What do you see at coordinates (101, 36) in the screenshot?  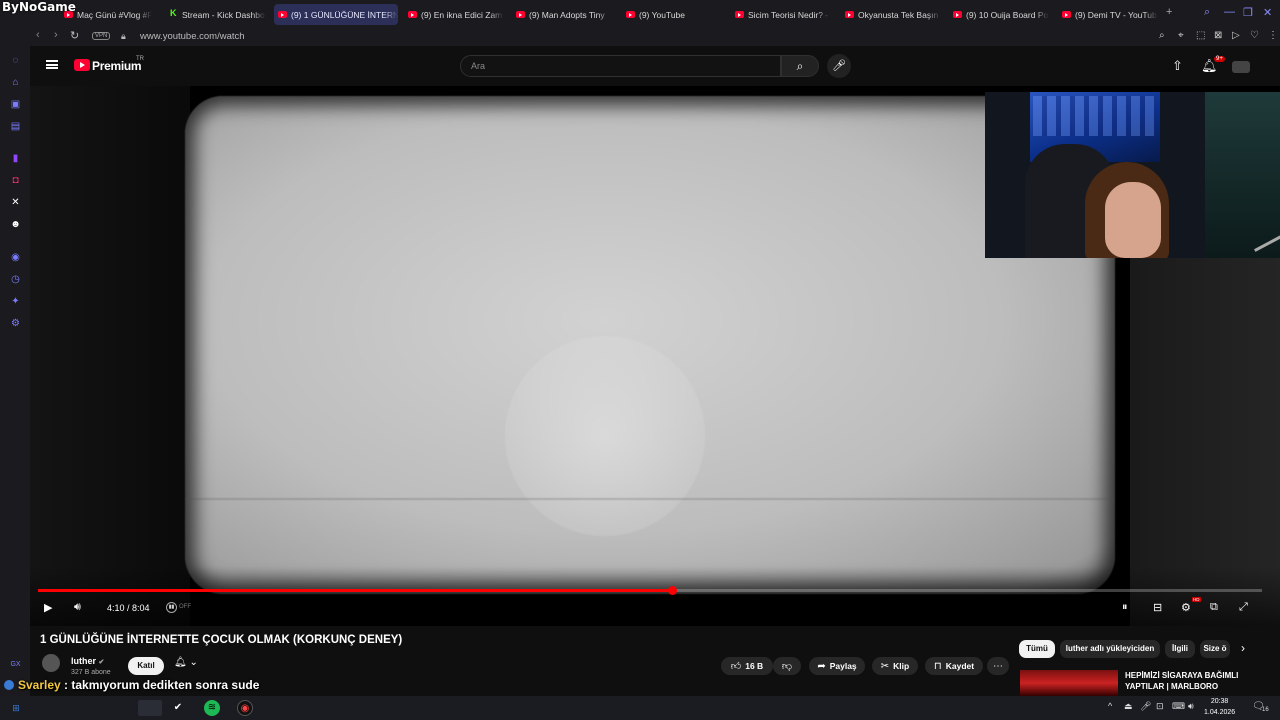 I see `vpn-badge: VPN` at bounding box center [101, 36].